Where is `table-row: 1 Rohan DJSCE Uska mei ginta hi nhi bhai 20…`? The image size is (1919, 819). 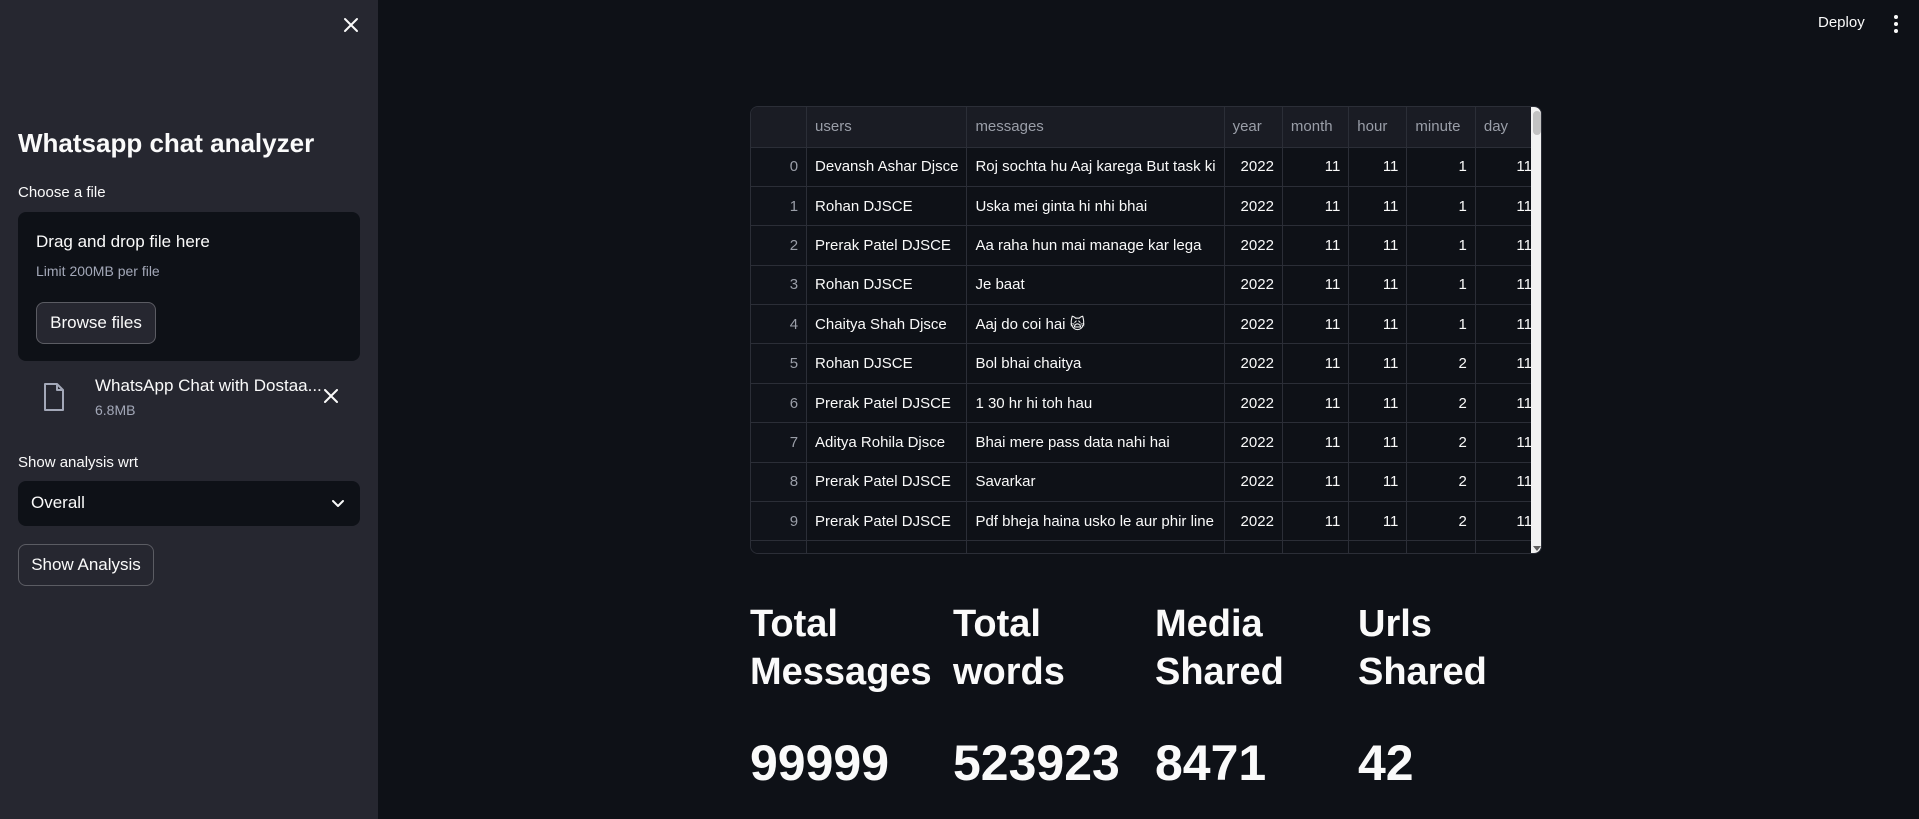 table-row: 1 Rohan DJSCE Uska mei ginta hi nhi bhai 20… is located at coordinates (1146, 206).